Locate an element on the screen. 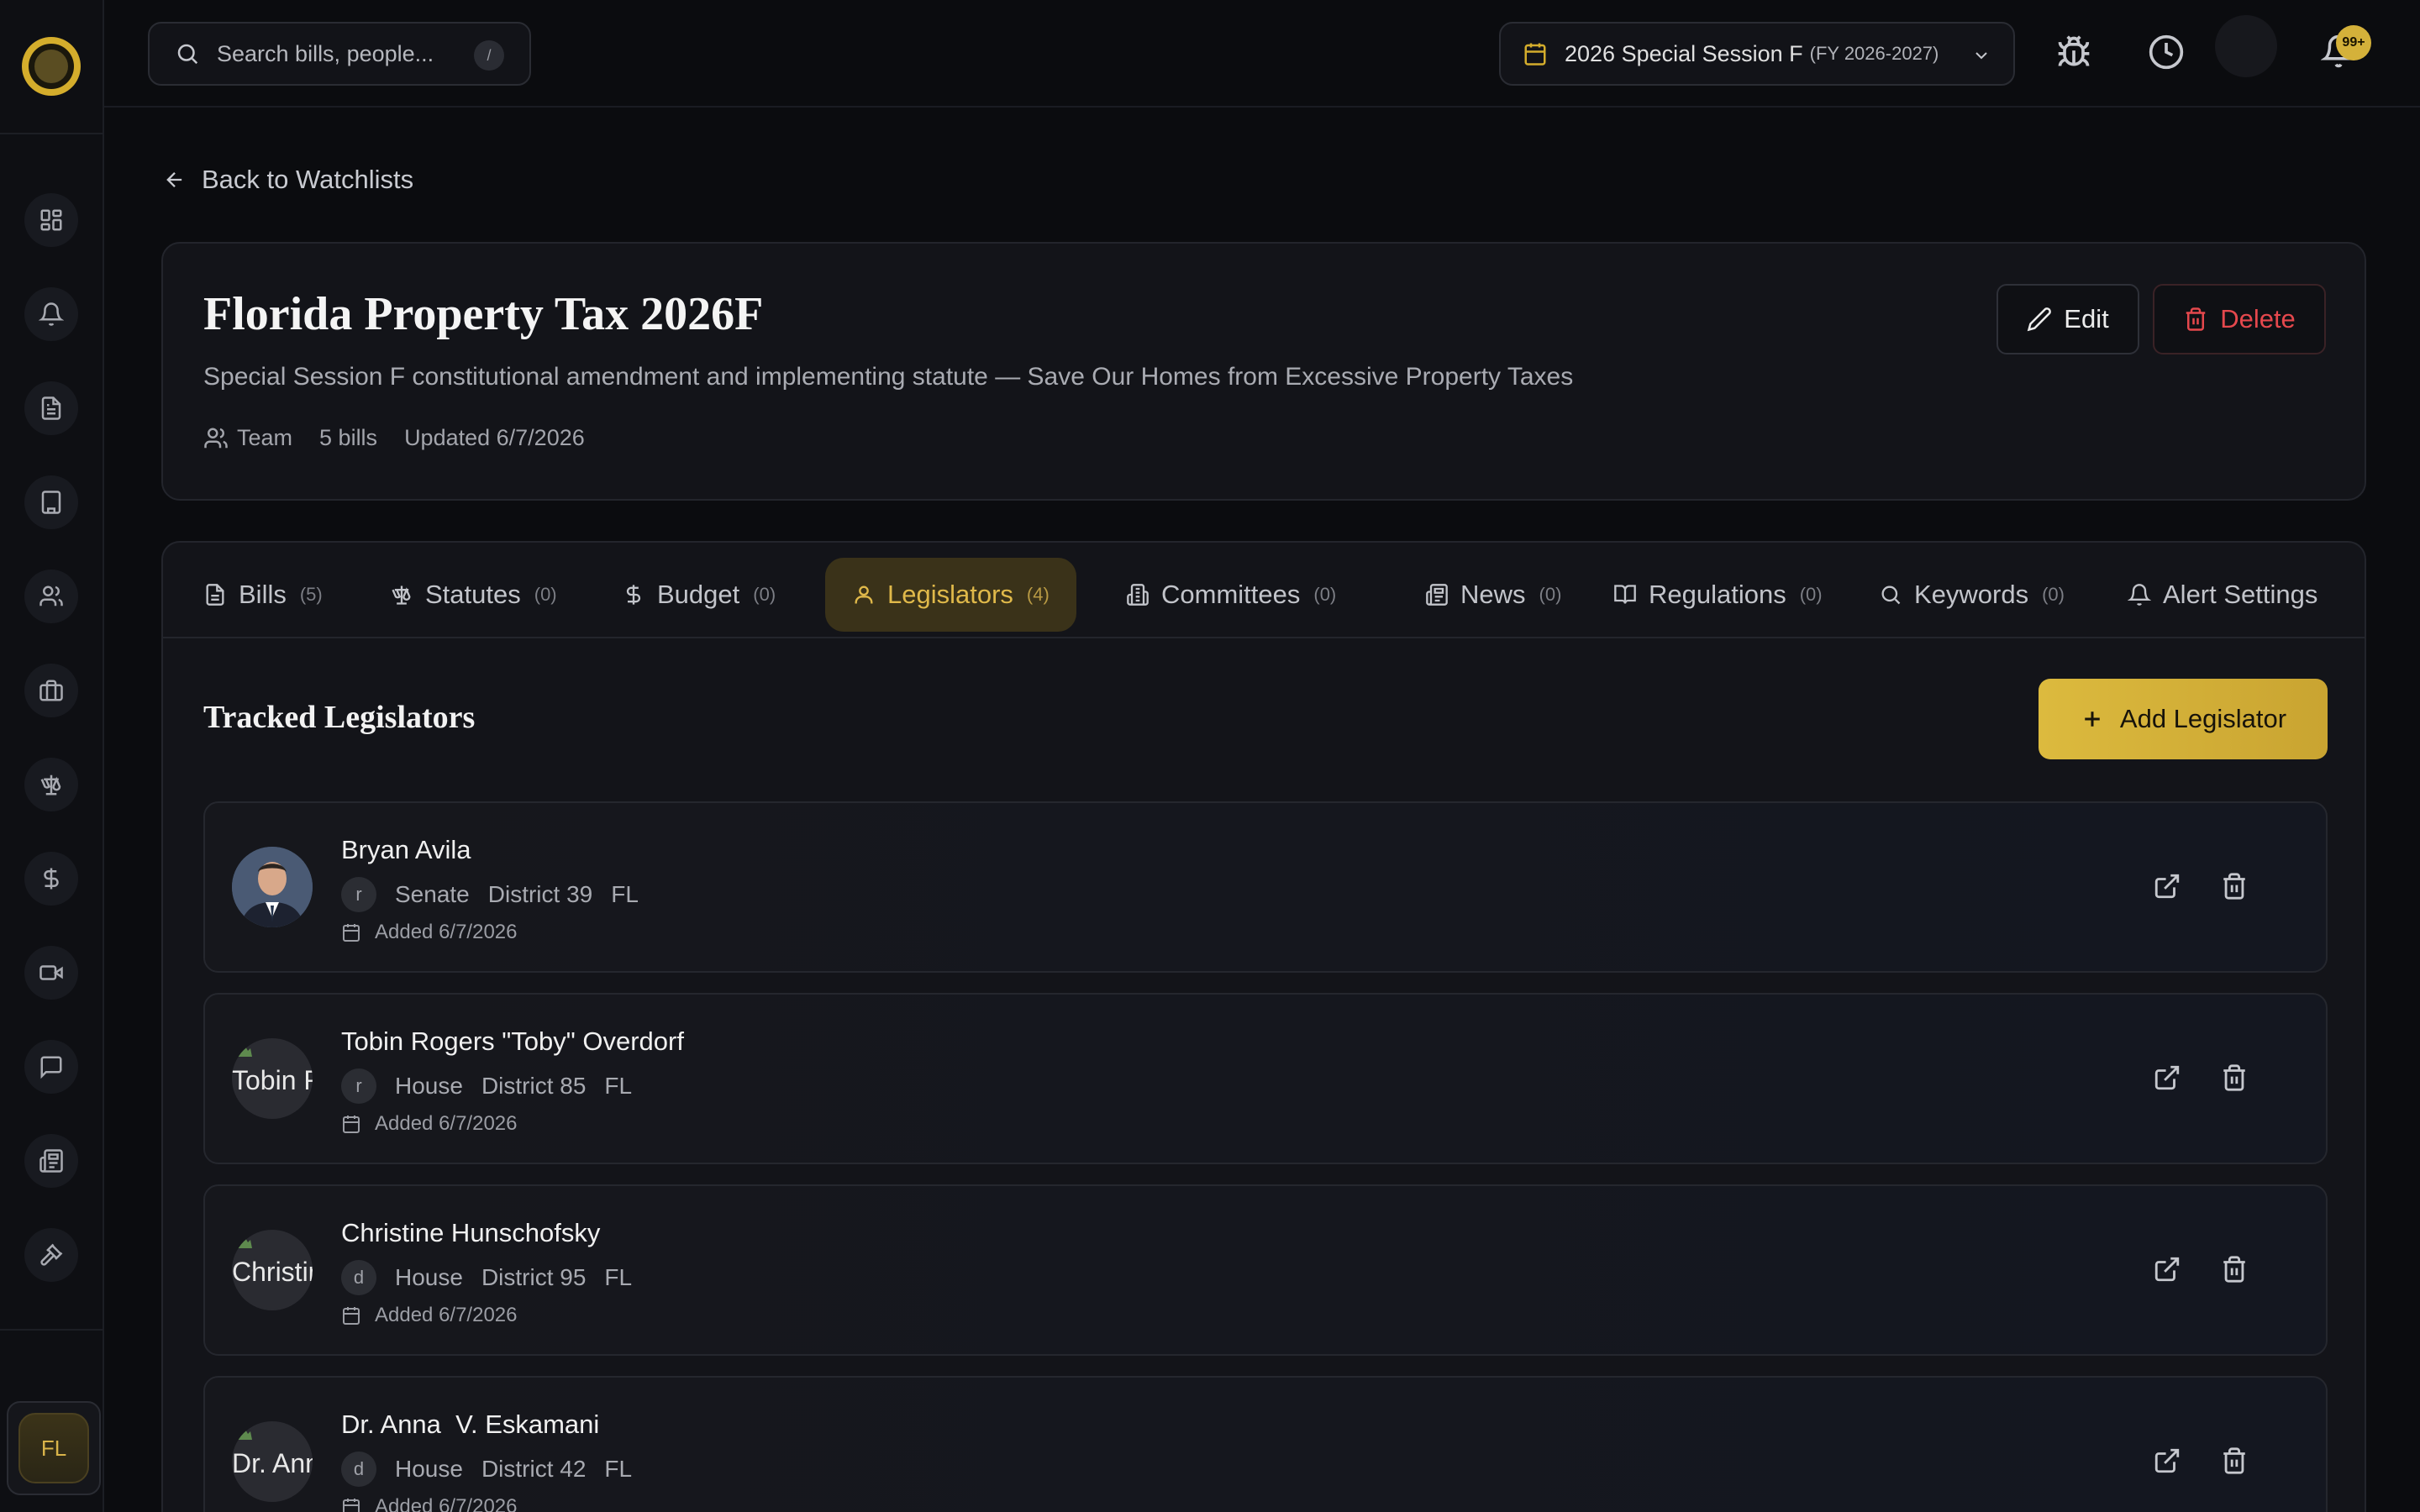  legislator-name: Bryan Avila is located at coordinates (406, 850).